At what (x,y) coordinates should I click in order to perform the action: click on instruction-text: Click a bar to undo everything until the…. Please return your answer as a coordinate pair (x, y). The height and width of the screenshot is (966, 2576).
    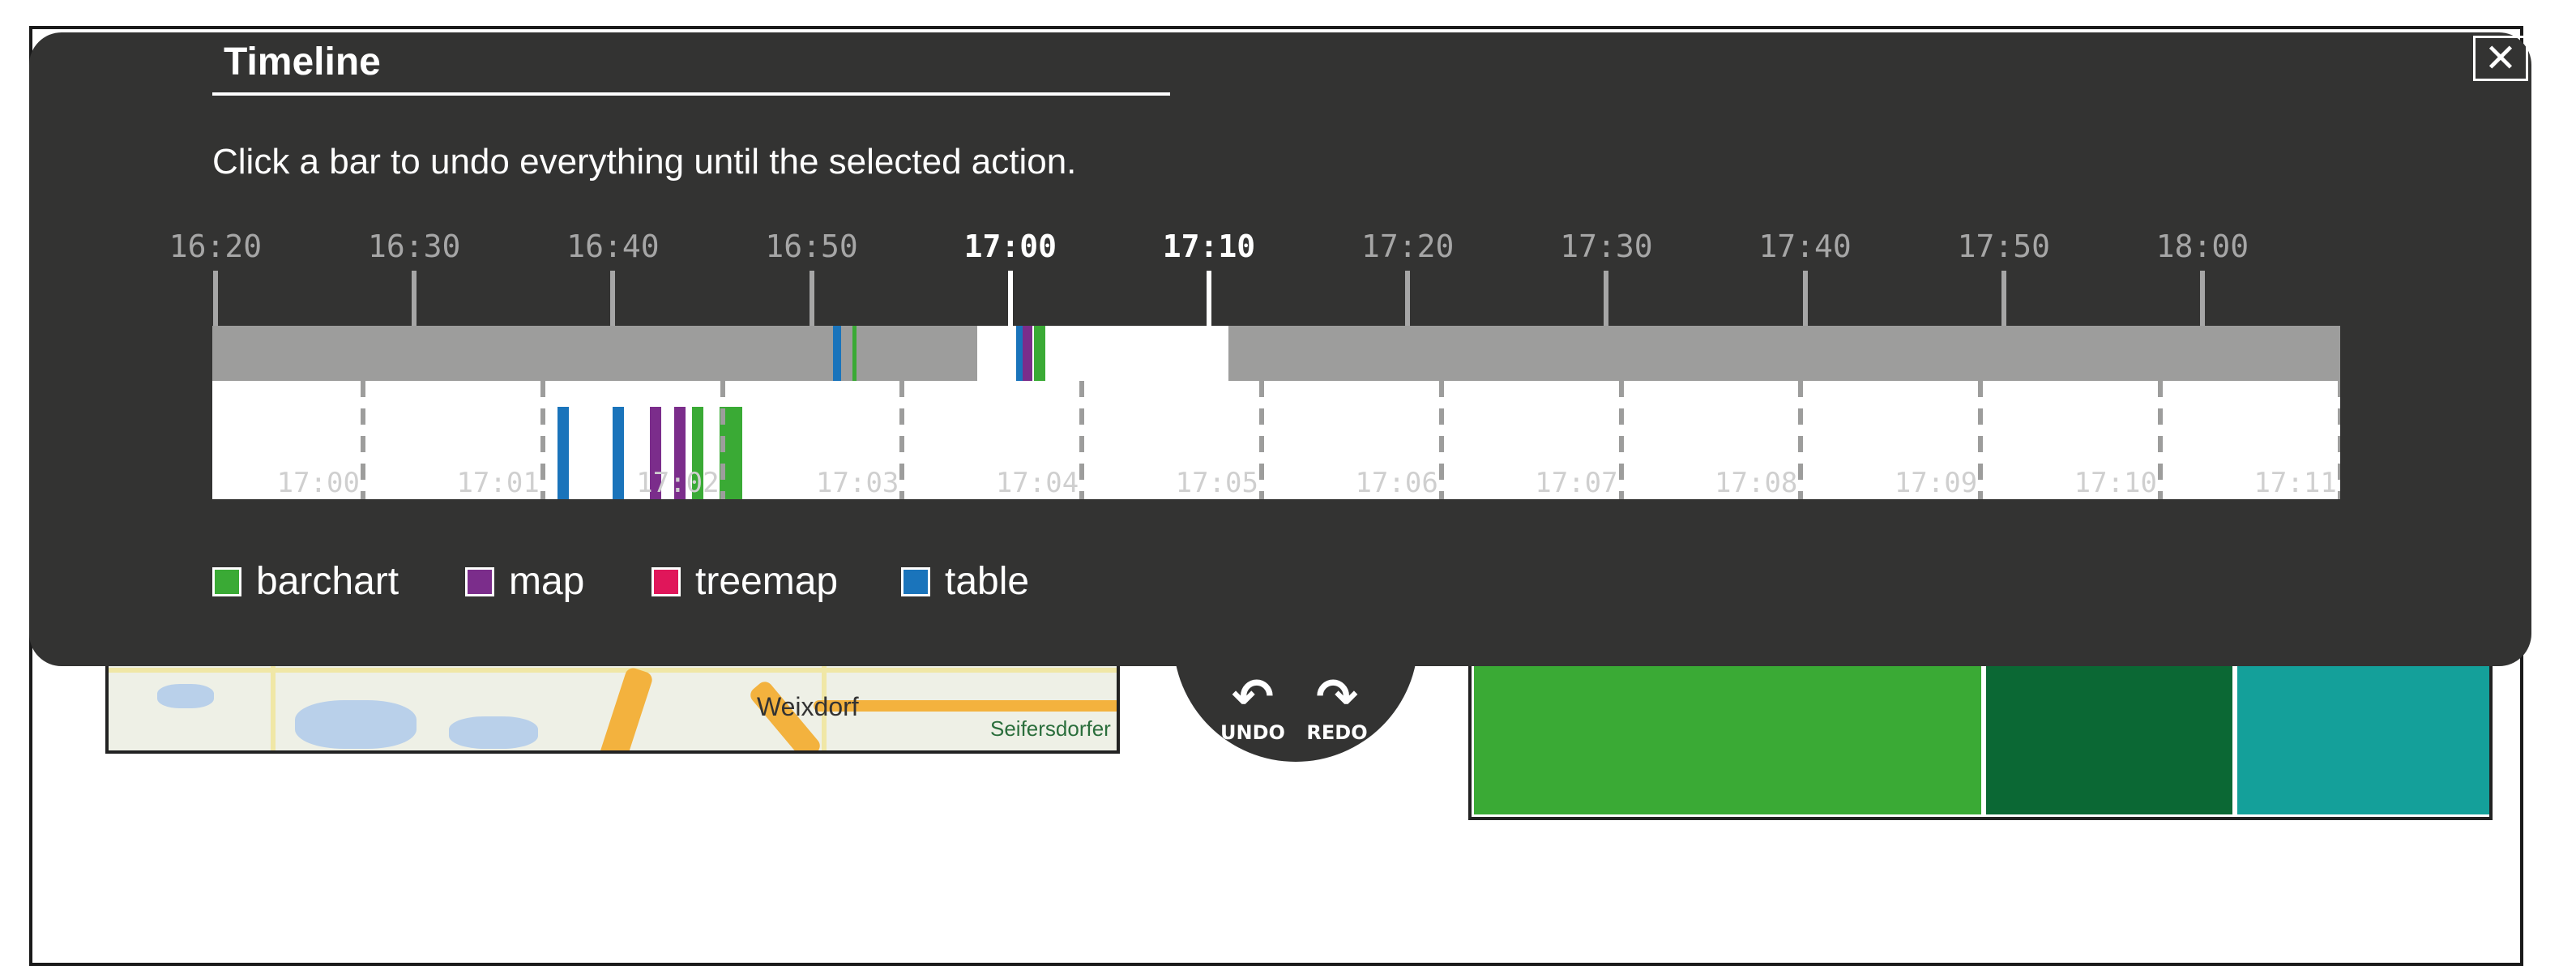
    Looking at the image, I should click on (644, 162).